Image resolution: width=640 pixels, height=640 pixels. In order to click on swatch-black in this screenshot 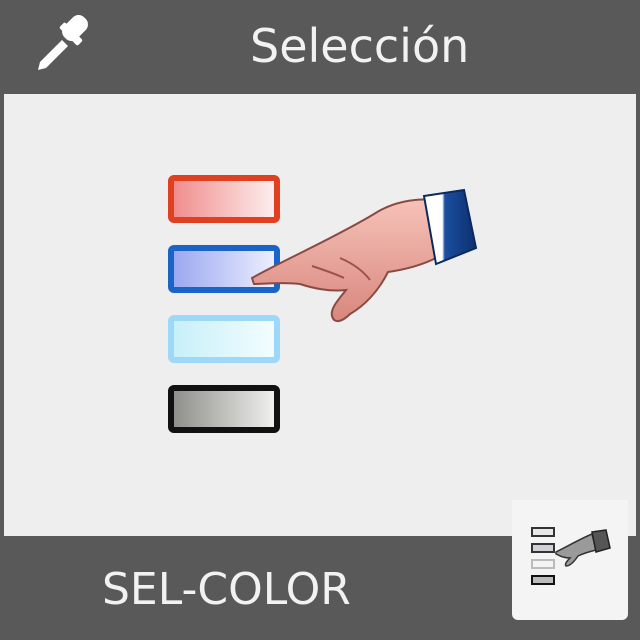, I will do `click(224, 409)`.